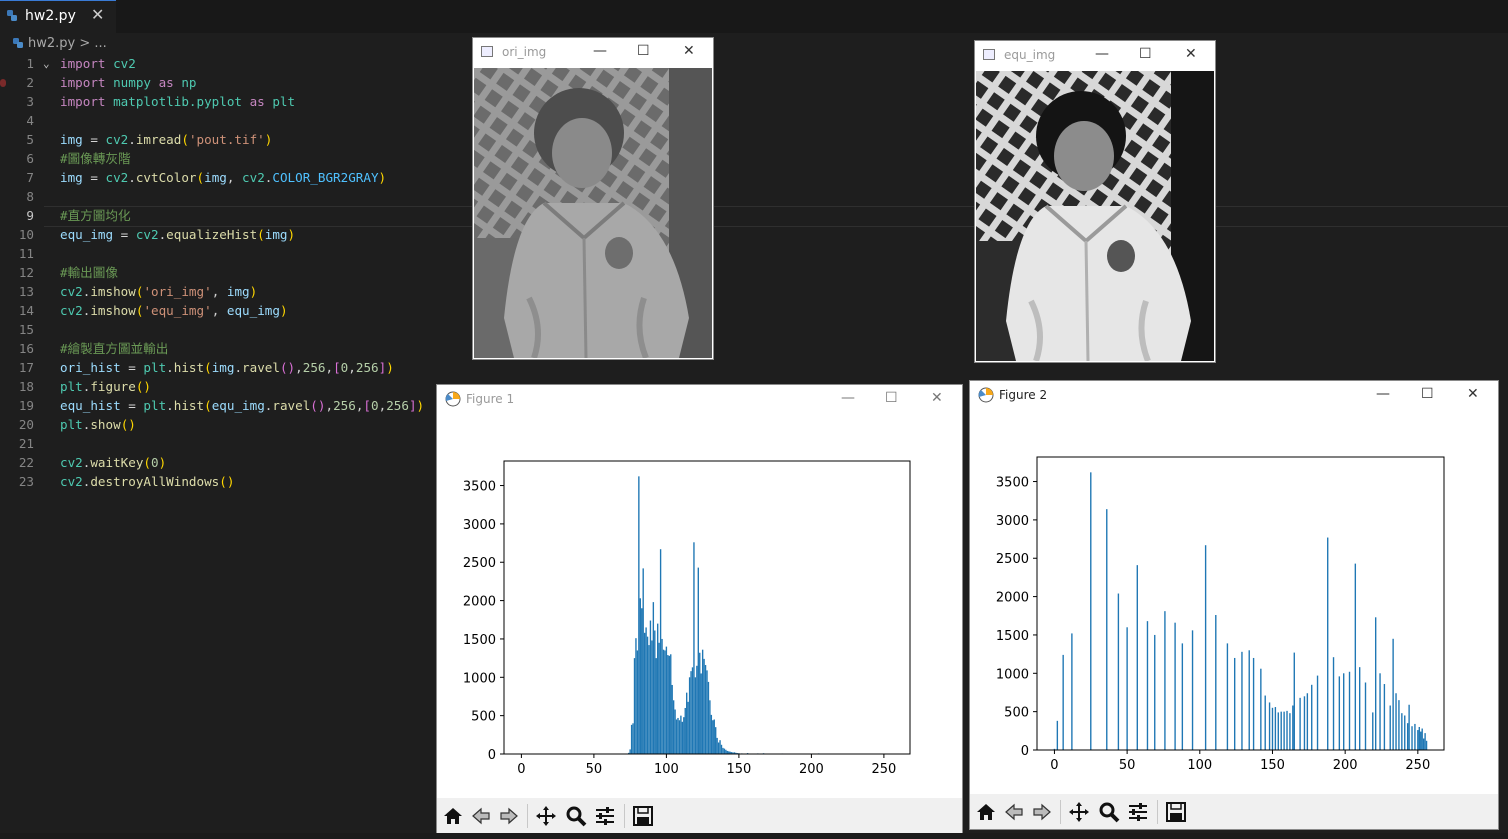 The height and width of the screenshot is (839, 1508). Describe the element at coordinates (26, 386) in the screenshot. I see `line-number: 18` at that location.